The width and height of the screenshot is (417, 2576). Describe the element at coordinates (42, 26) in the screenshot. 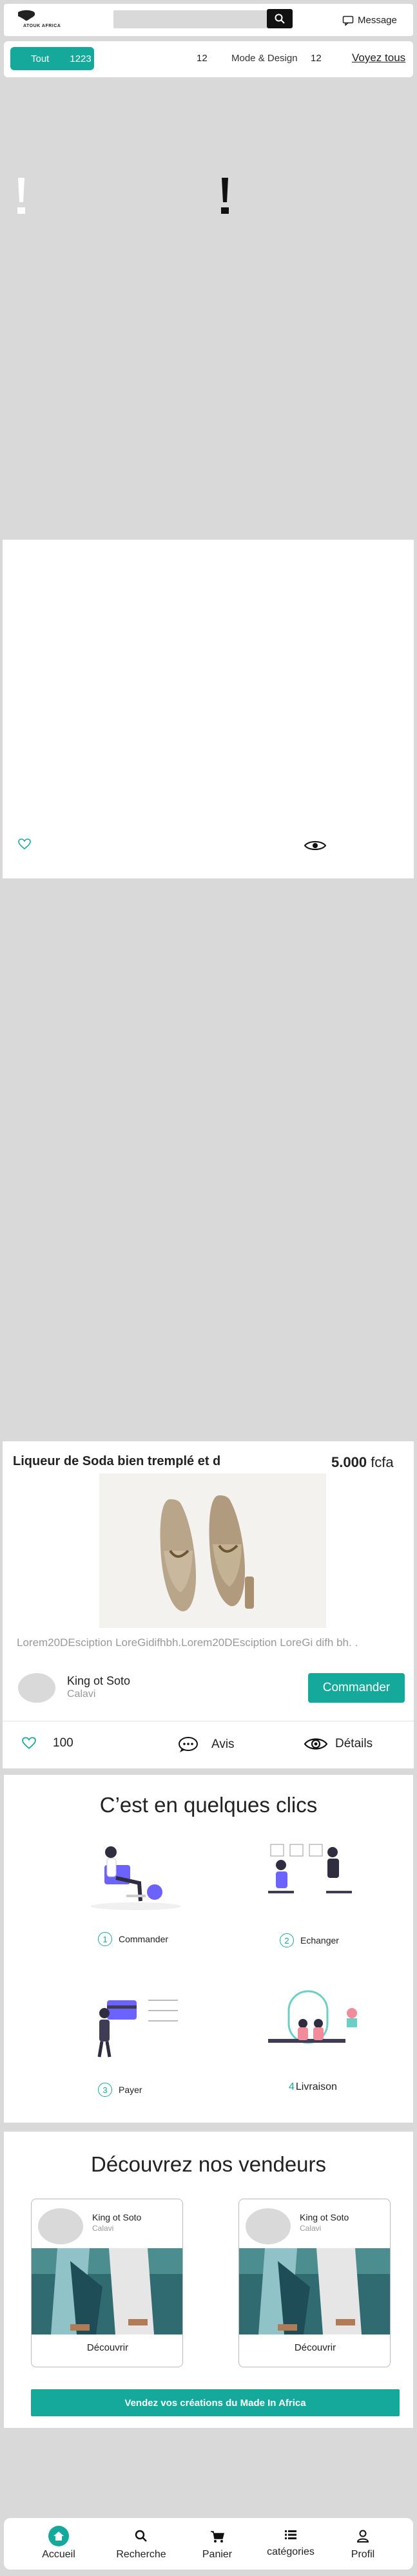

I see `logo-text: ATOUK AFRICA` at that location.